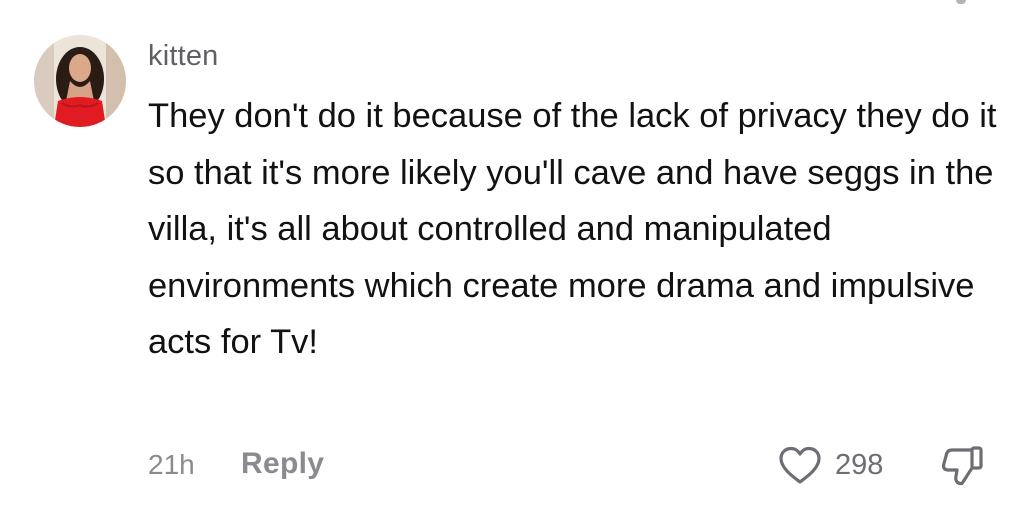 The image size is (1024, 516). What do you see at coordinates (282, 464) in the screenshot?
I see `reply-button: Reply` at bounding box center [282, 464].